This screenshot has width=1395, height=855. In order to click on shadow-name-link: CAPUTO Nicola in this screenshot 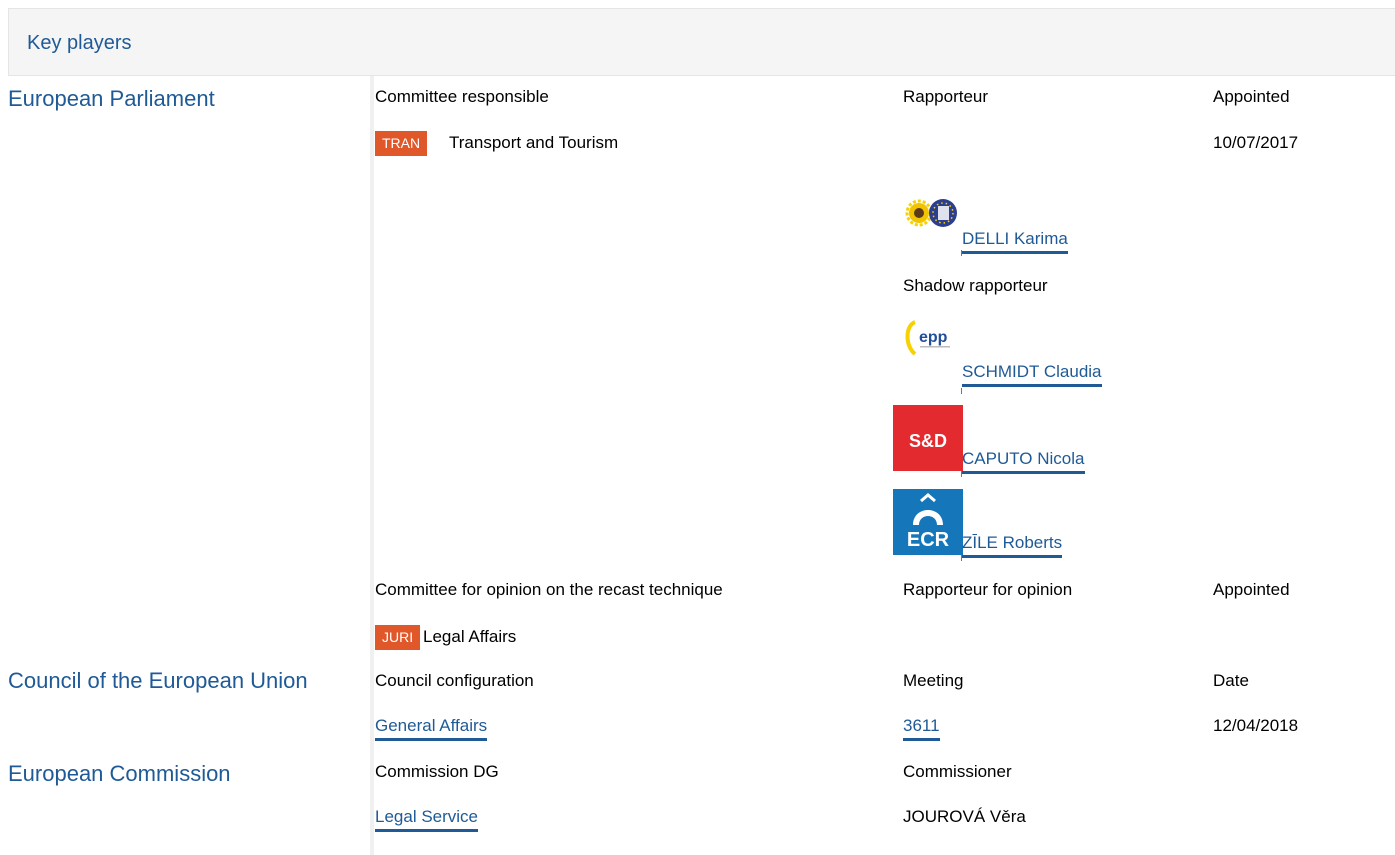, I will do `click(1023, 461)`.